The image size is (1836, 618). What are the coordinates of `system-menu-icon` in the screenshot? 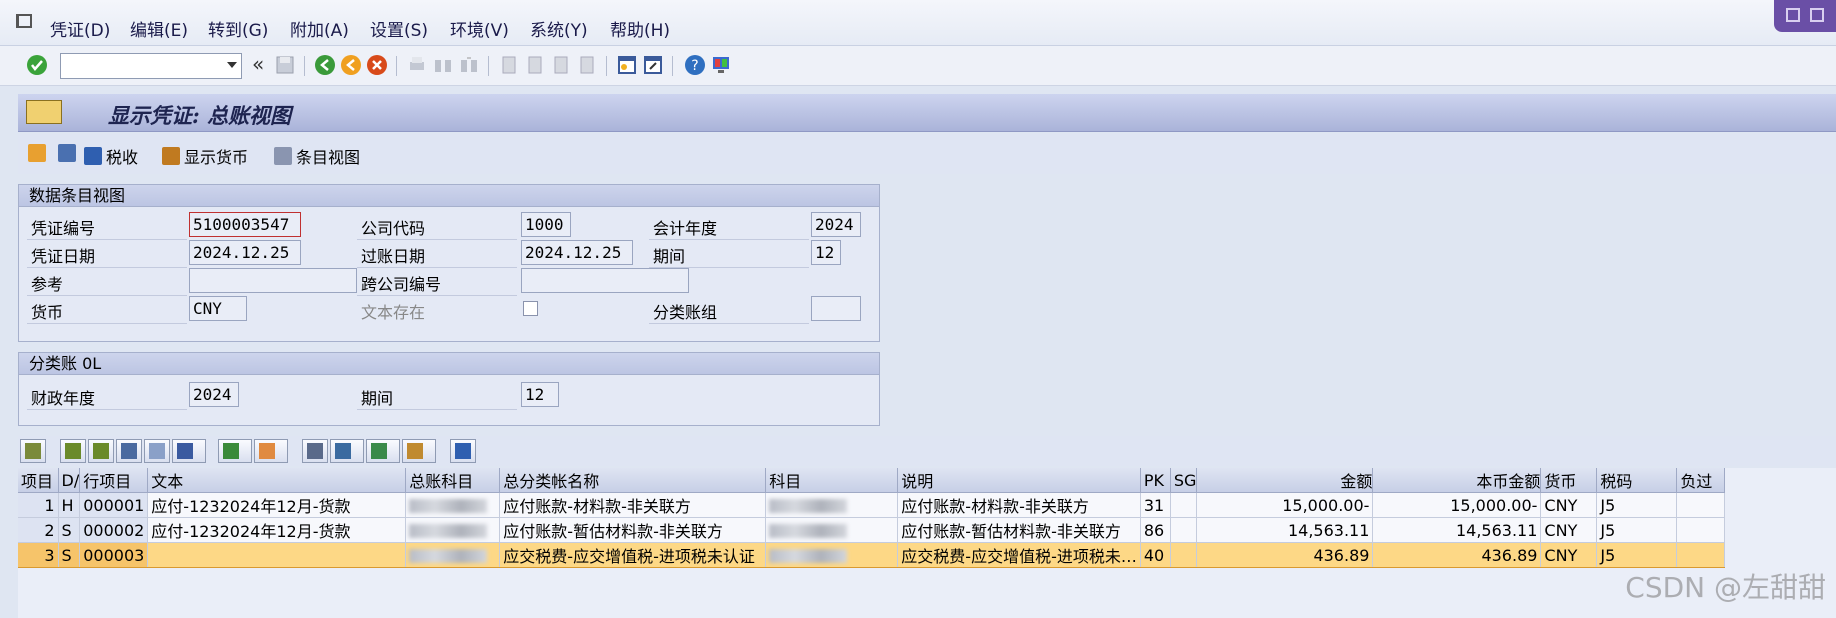 It's located at (24, 21).